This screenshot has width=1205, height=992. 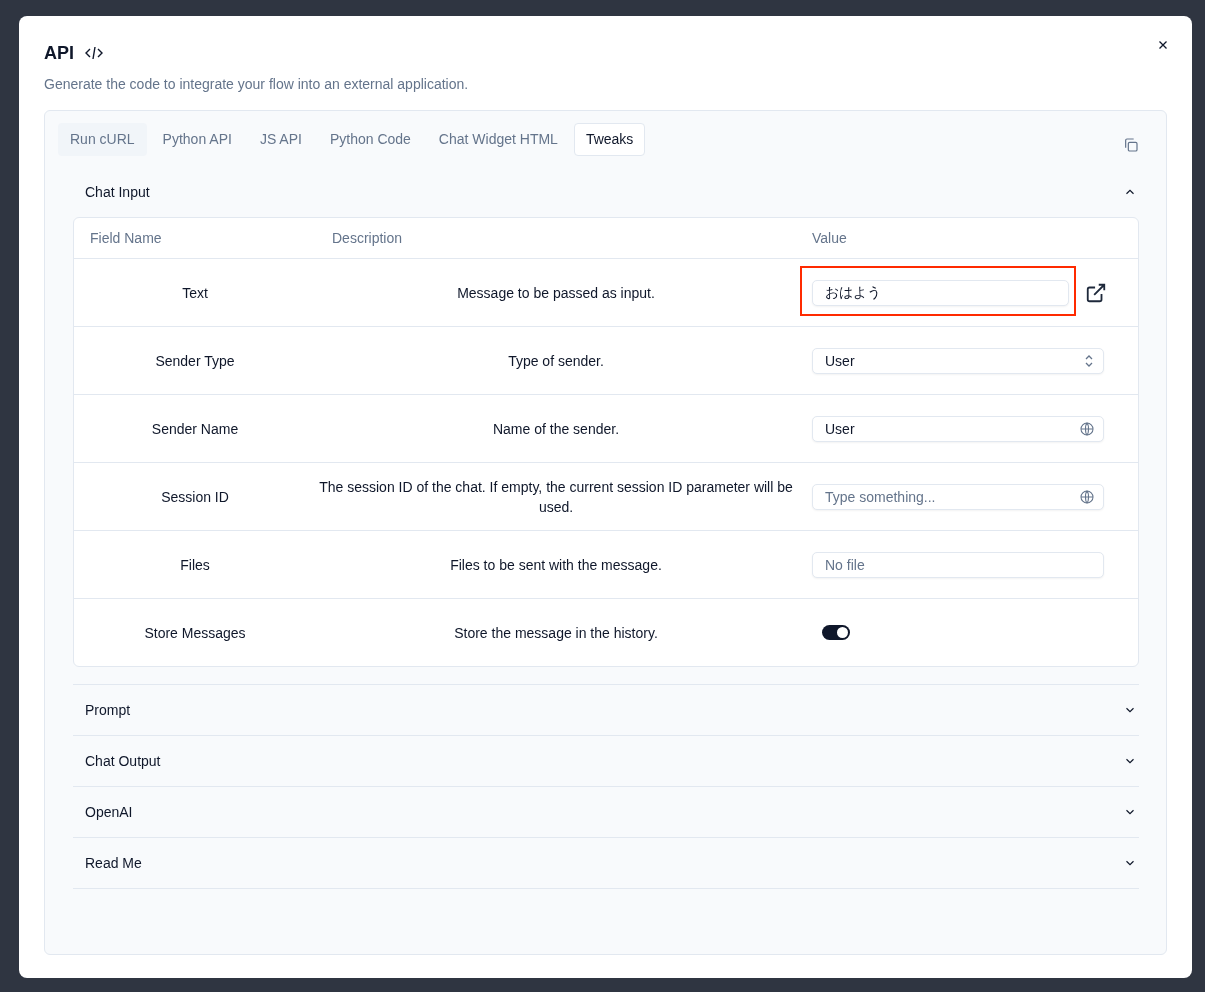 I want to click on accordion-header: Prompt, so click(x=606, y=710).